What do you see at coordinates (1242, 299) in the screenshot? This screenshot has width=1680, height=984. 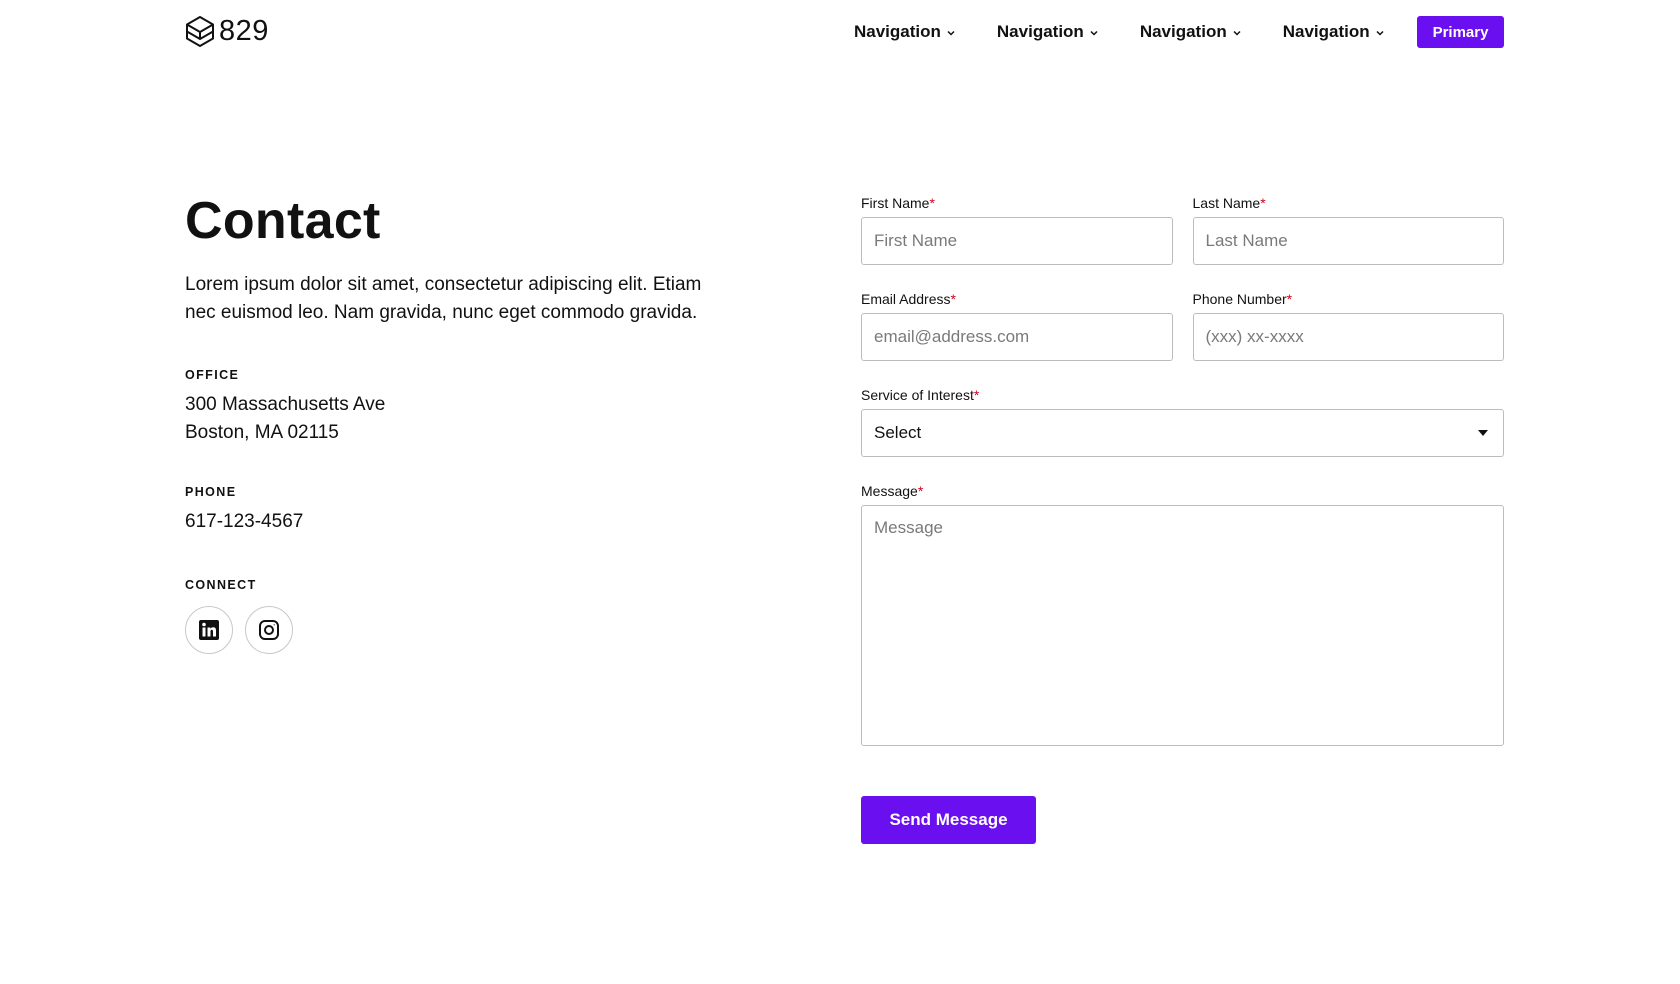 I see `phone-field-label: Phone Number*` at bounding box center [1242, 299].